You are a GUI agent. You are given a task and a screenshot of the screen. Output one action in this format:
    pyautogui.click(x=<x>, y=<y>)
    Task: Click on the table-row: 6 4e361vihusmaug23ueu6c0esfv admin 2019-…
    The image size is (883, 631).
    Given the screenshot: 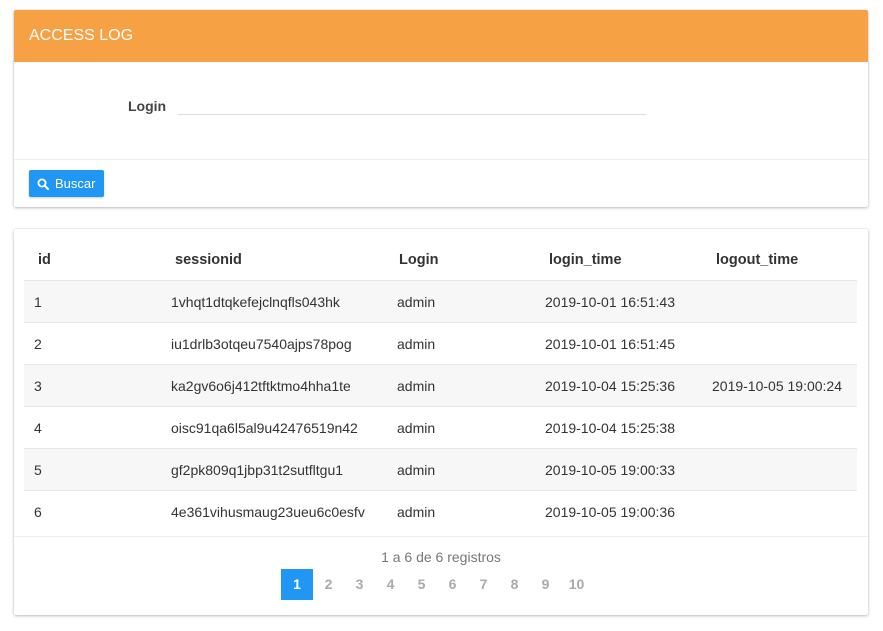 What is the action you would take?
    pyautogui.click(x=440, y=511)
    